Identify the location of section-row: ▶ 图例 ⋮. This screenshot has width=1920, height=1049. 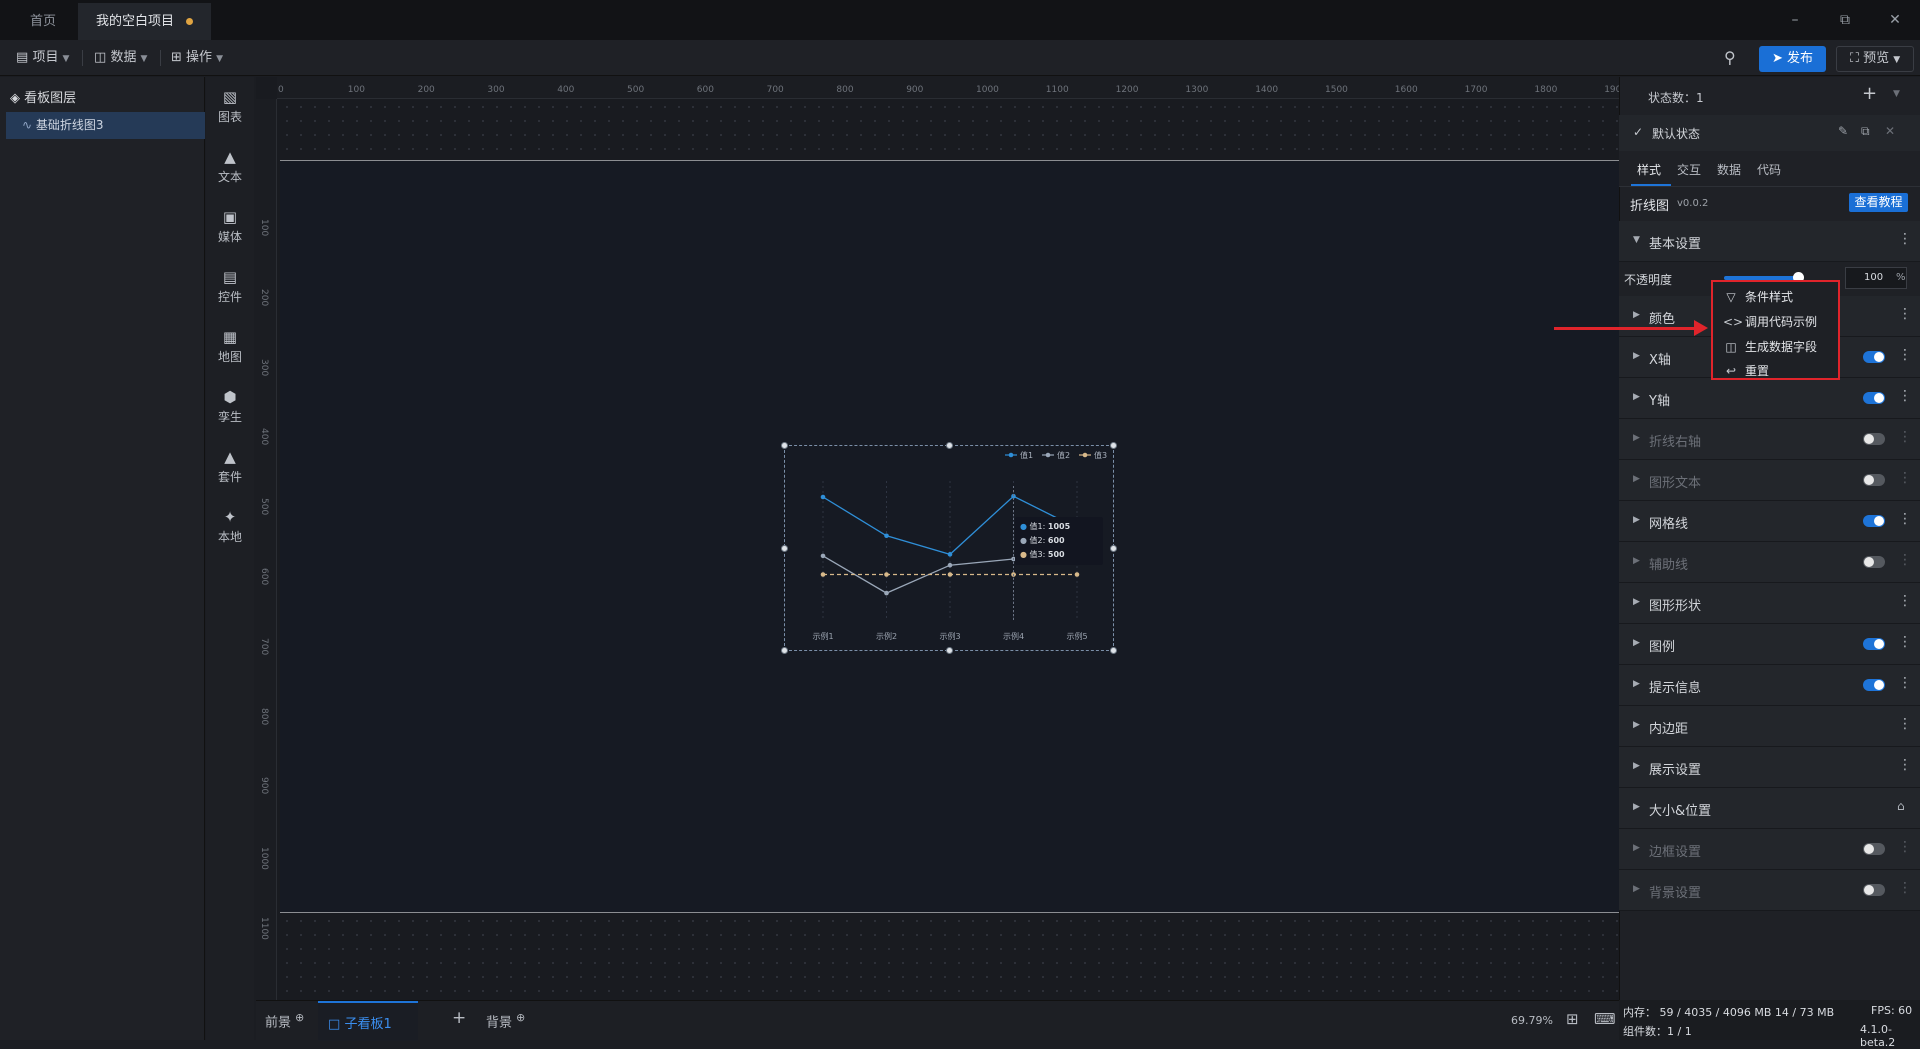
(1769, 644).